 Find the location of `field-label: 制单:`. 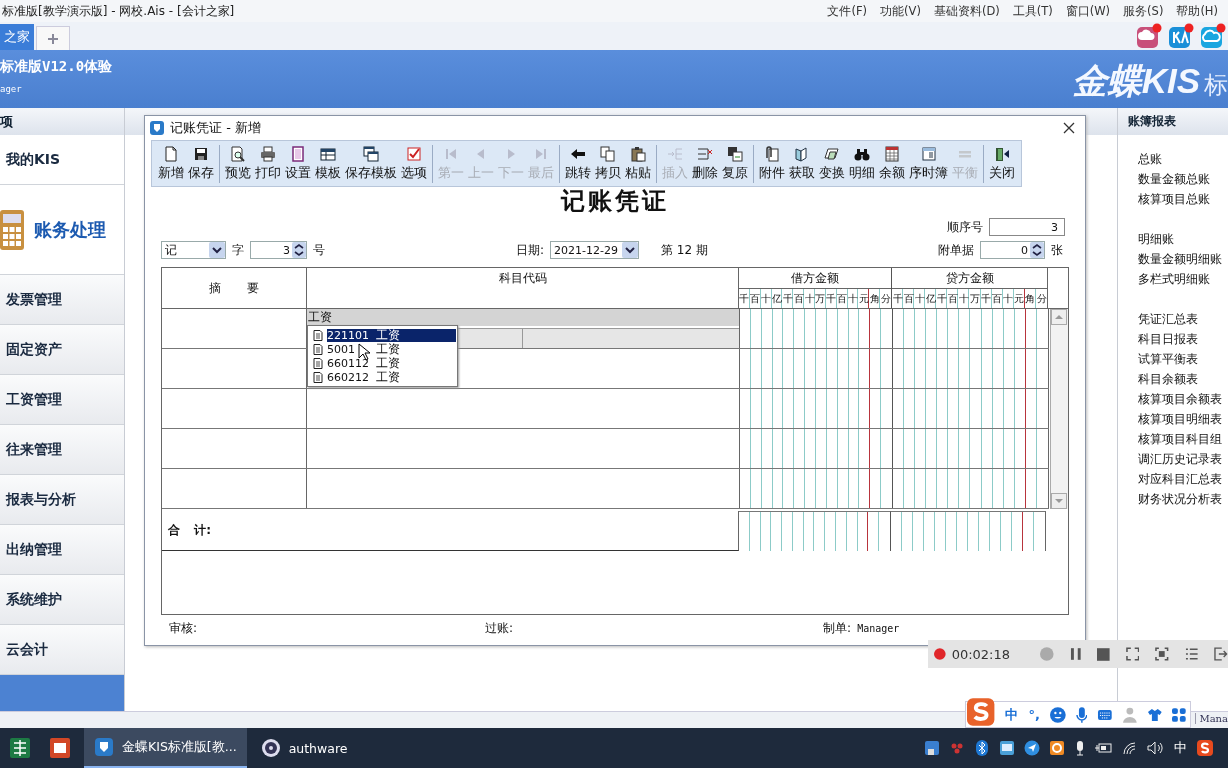

field-label: 制单: is located at coordinates (837, 628).